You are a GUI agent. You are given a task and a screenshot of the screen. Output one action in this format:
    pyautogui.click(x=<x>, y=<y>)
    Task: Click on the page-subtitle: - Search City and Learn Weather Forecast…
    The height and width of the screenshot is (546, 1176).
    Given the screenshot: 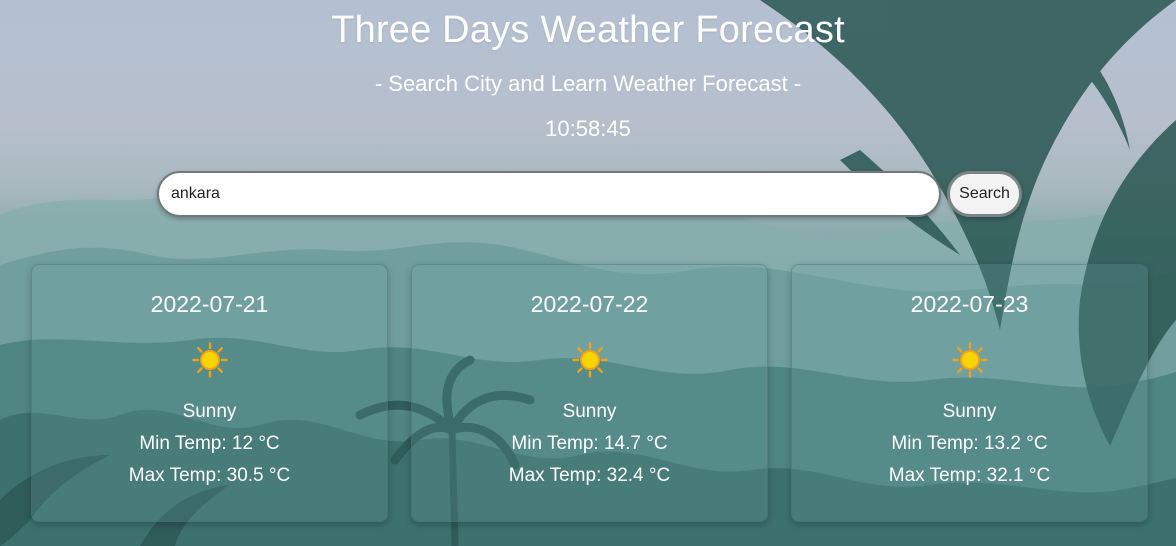 What is the action you would take?
    pyautogui.click(x=588, y=83)
    